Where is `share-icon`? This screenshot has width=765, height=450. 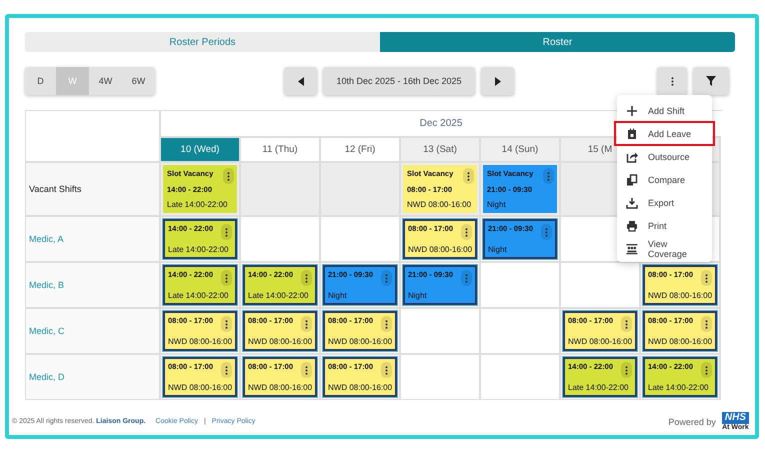
share-icon is located at coordinates (632, 156).